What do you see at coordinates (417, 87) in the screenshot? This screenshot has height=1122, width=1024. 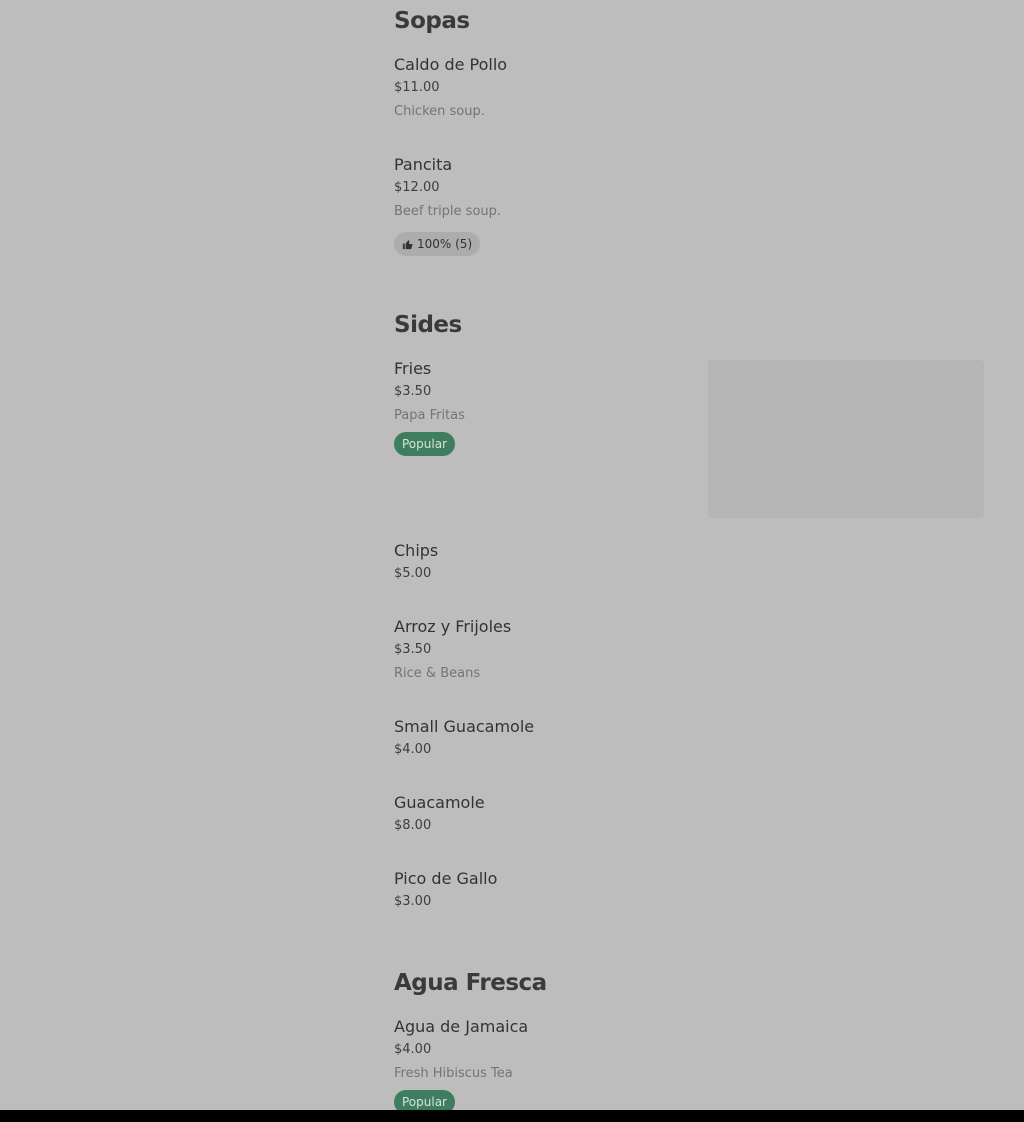 I see `item-price: $11.00` at bounding box center [417, 87].